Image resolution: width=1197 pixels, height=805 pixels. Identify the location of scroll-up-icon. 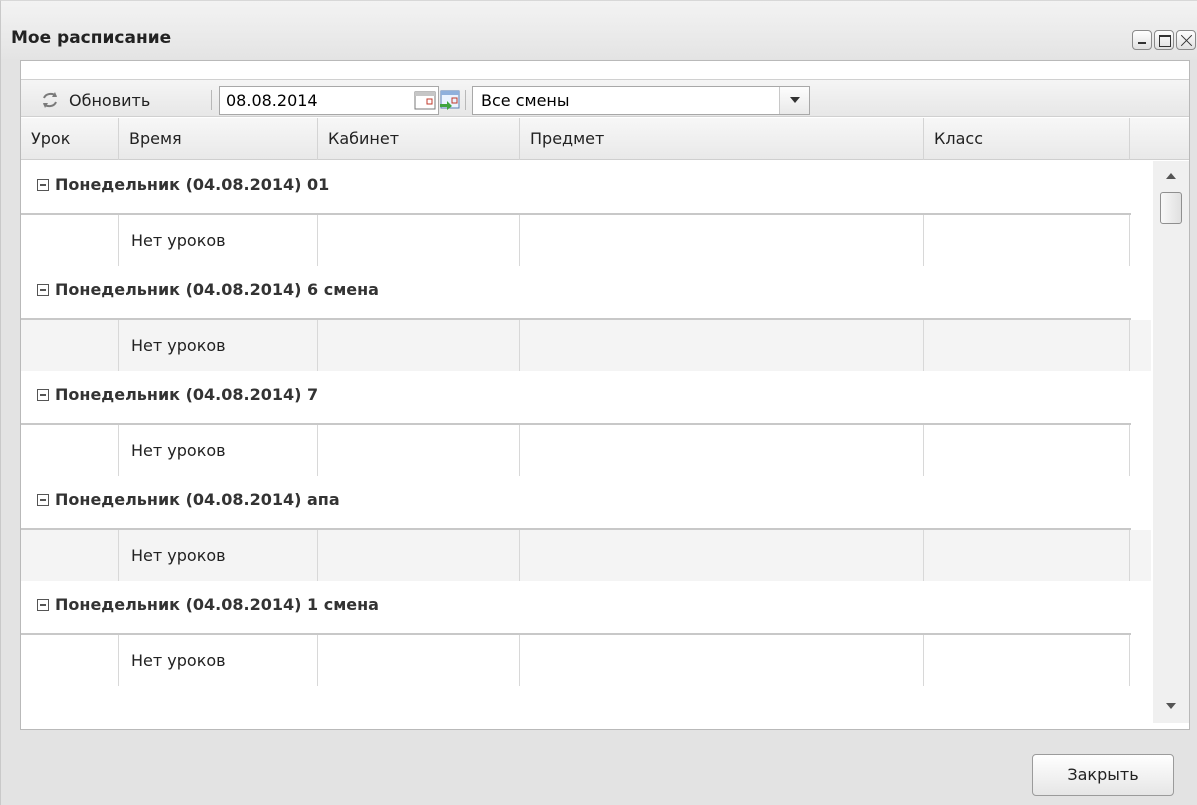
(1171, 176).